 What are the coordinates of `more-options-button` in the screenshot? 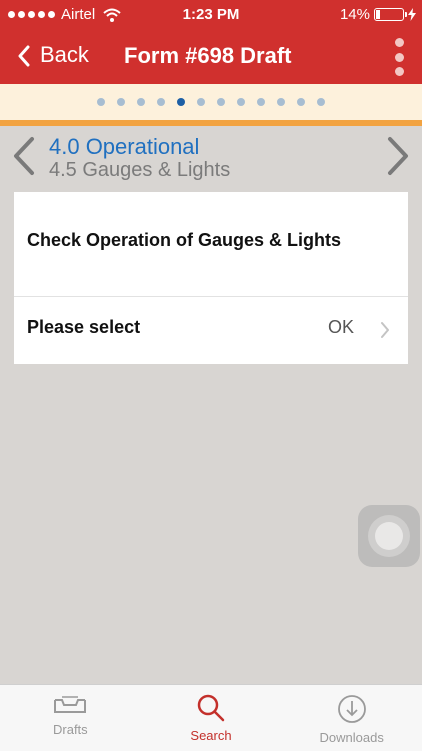 It's located at (399, 57).